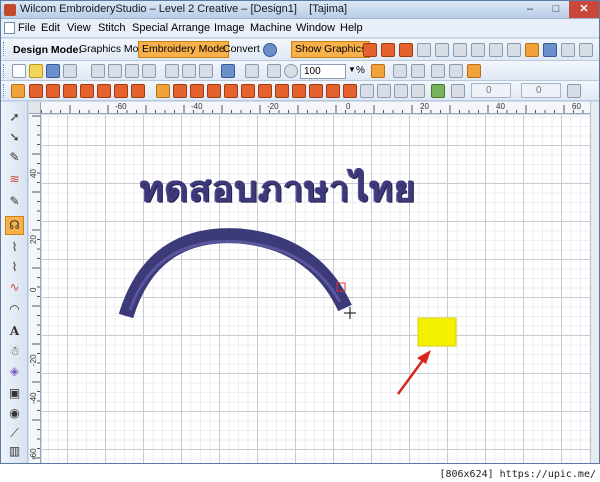  What do you see at coordinates (418, 91) in the screenshot?
I see `flatten-icon` at bounding box center [418, 91].